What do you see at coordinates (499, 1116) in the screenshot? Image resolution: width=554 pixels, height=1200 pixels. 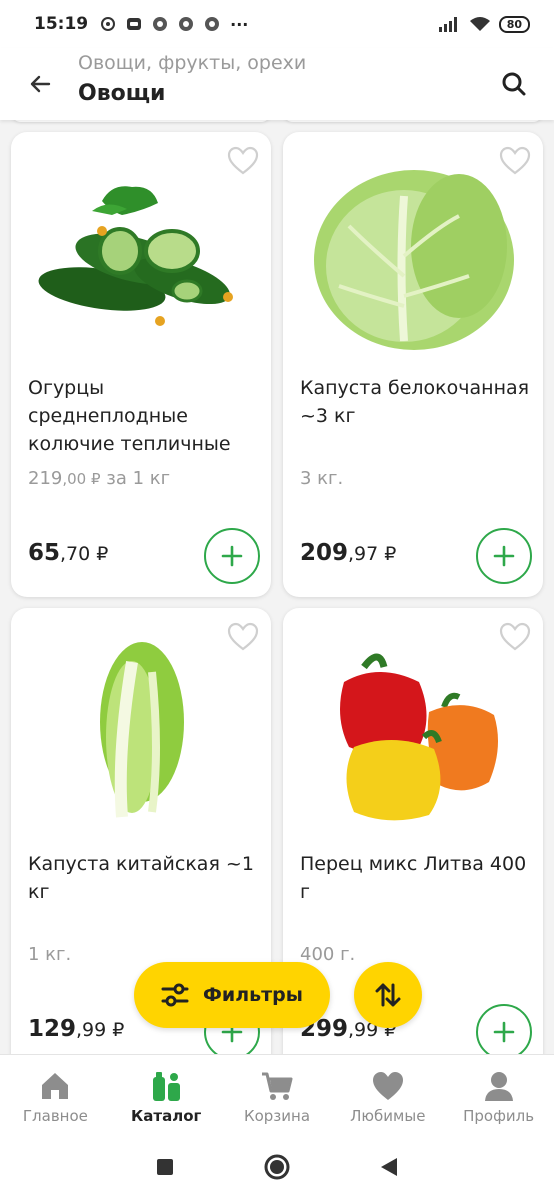 I see `nav-profile-label: Профиль` at bounding box center [499, 1116].